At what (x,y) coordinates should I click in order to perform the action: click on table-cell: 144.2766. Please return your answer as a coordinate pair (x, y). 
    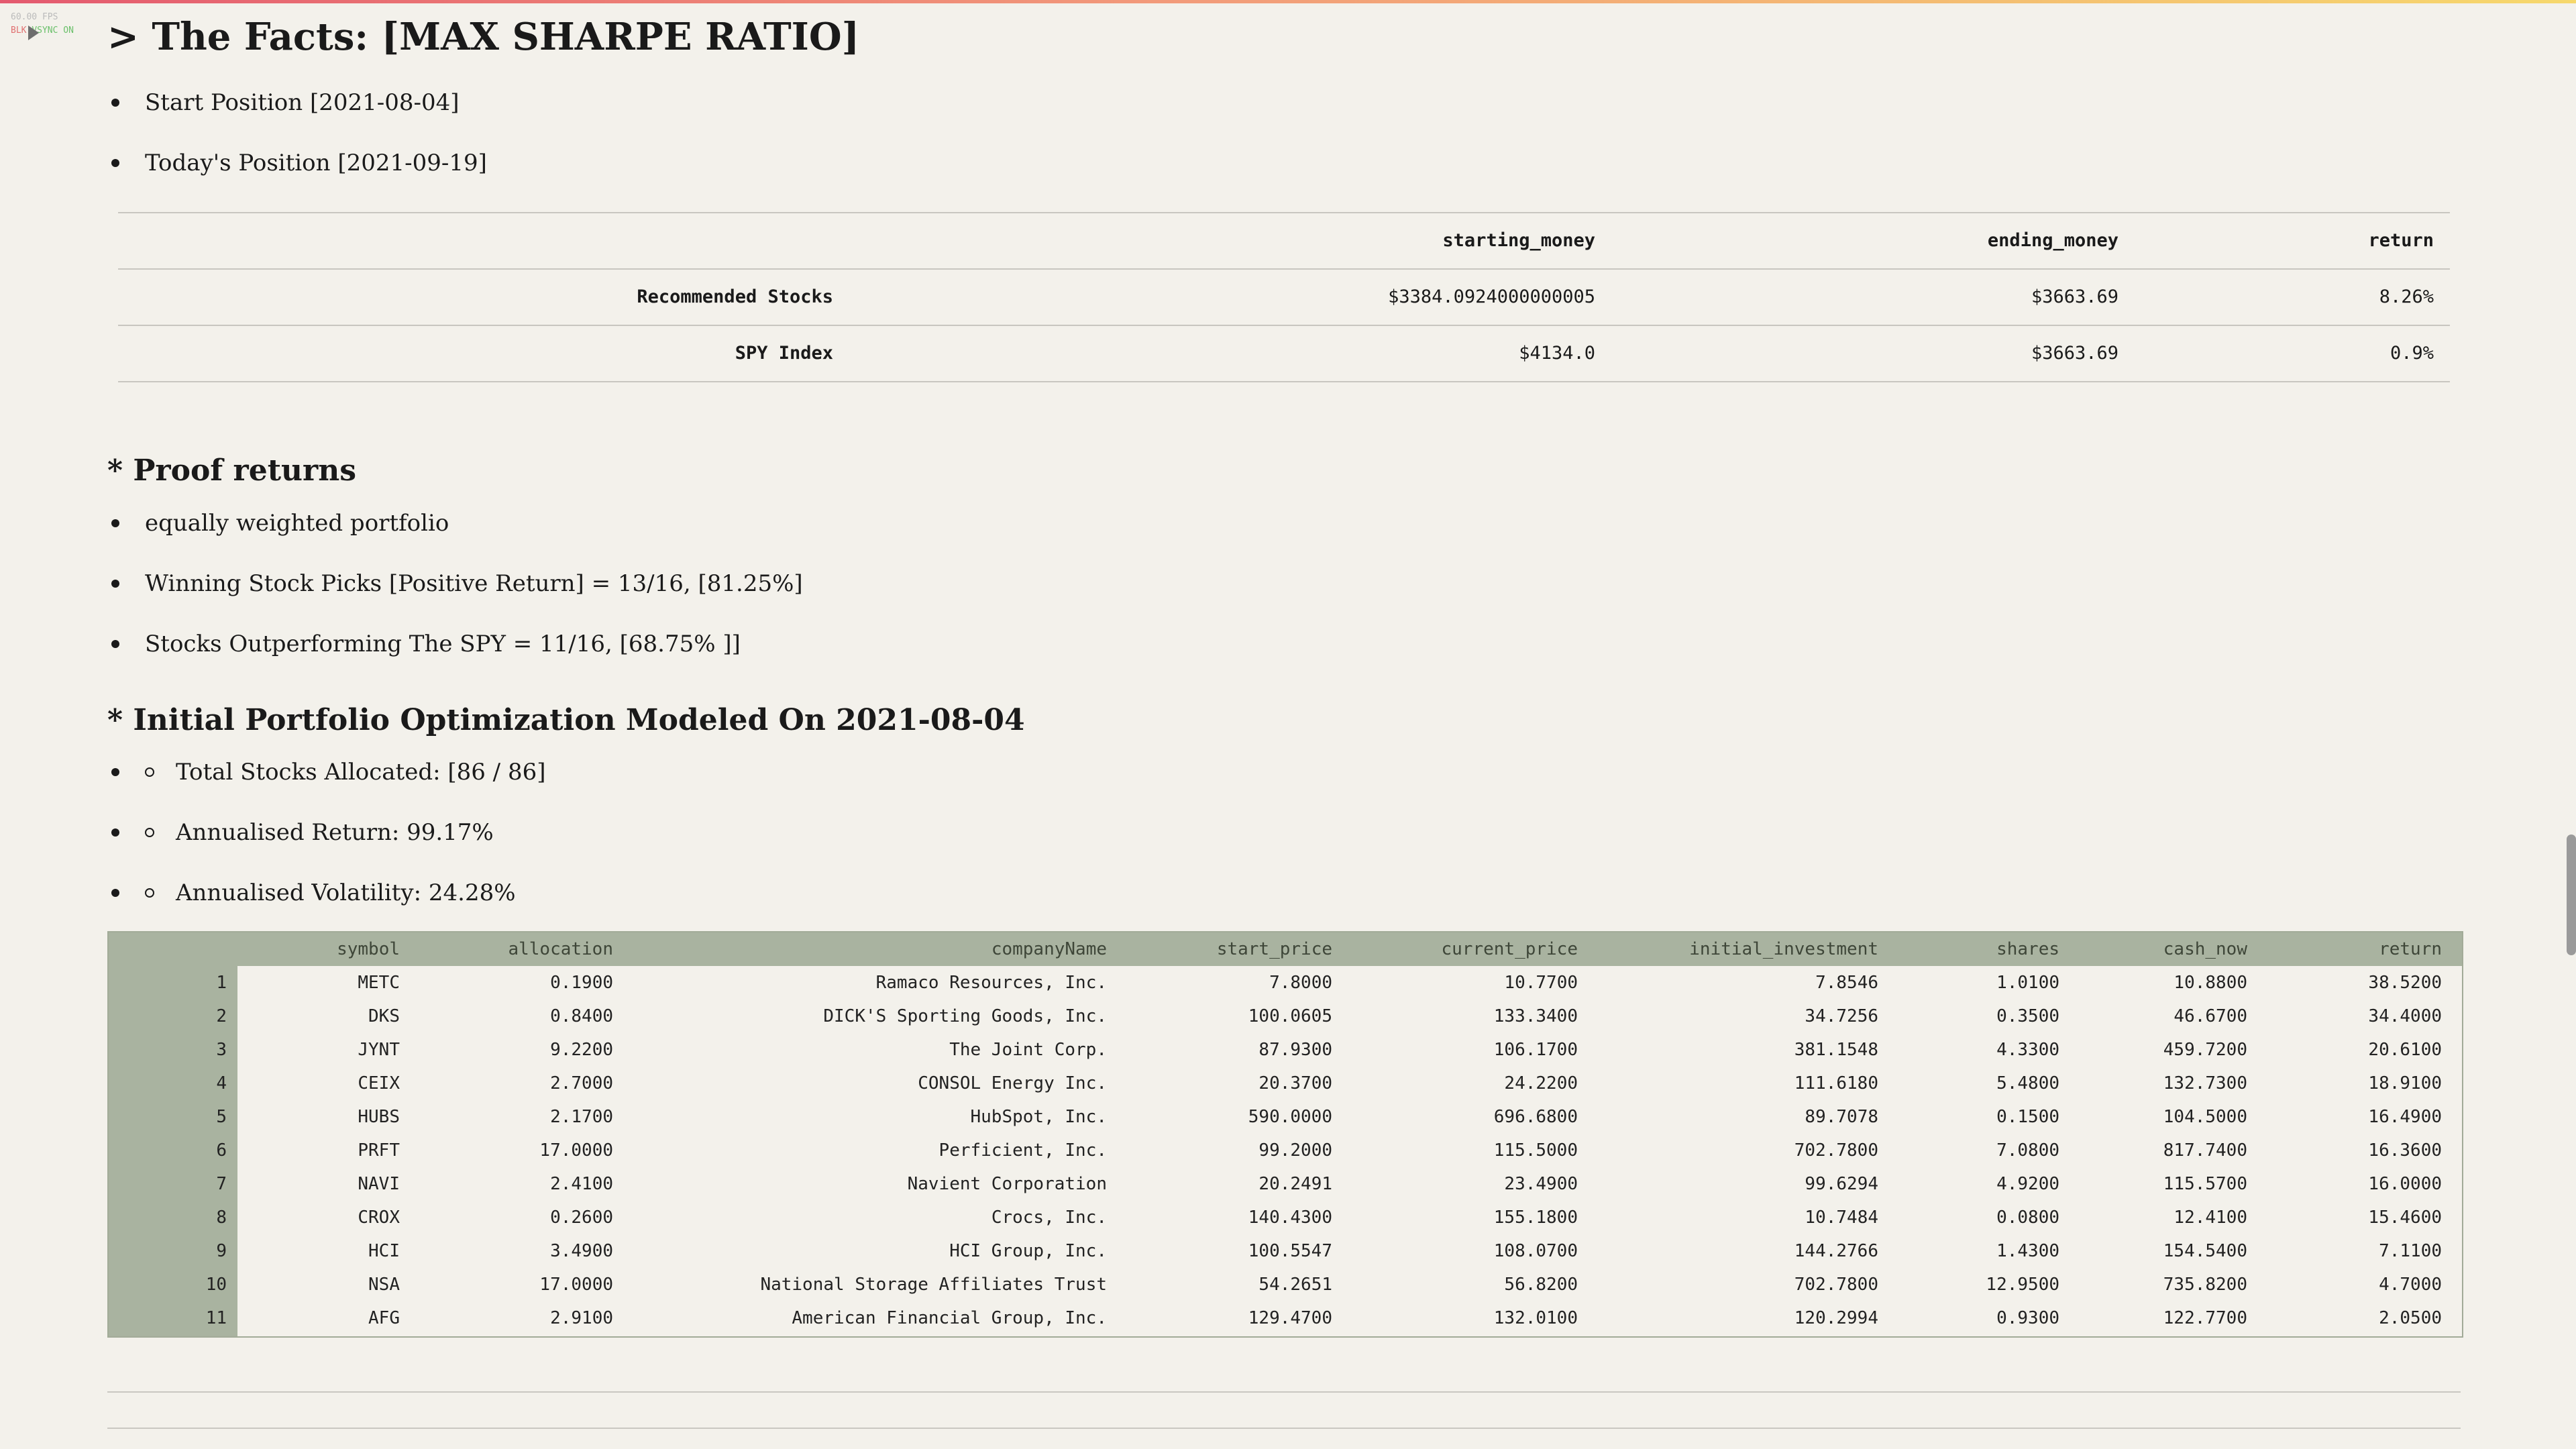
    Looking at the image, I should click on (1836, 1251).